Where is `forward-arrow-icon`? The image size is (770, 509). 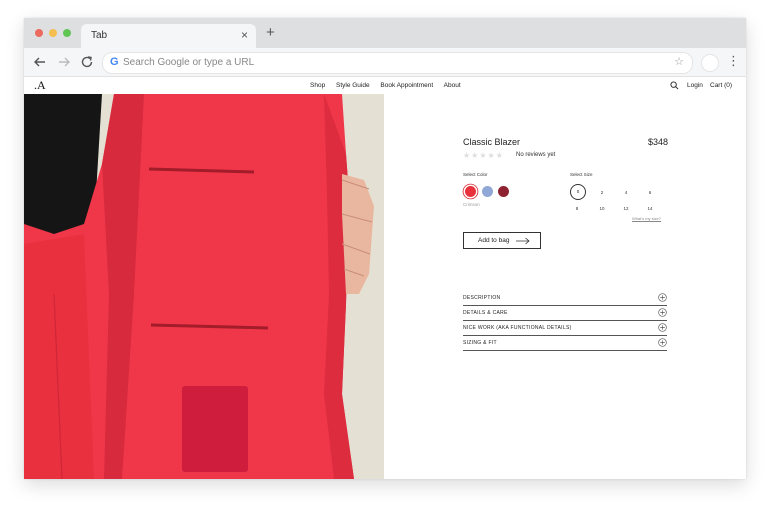
forward-arrow-icon is located at coordinates (64, 62).